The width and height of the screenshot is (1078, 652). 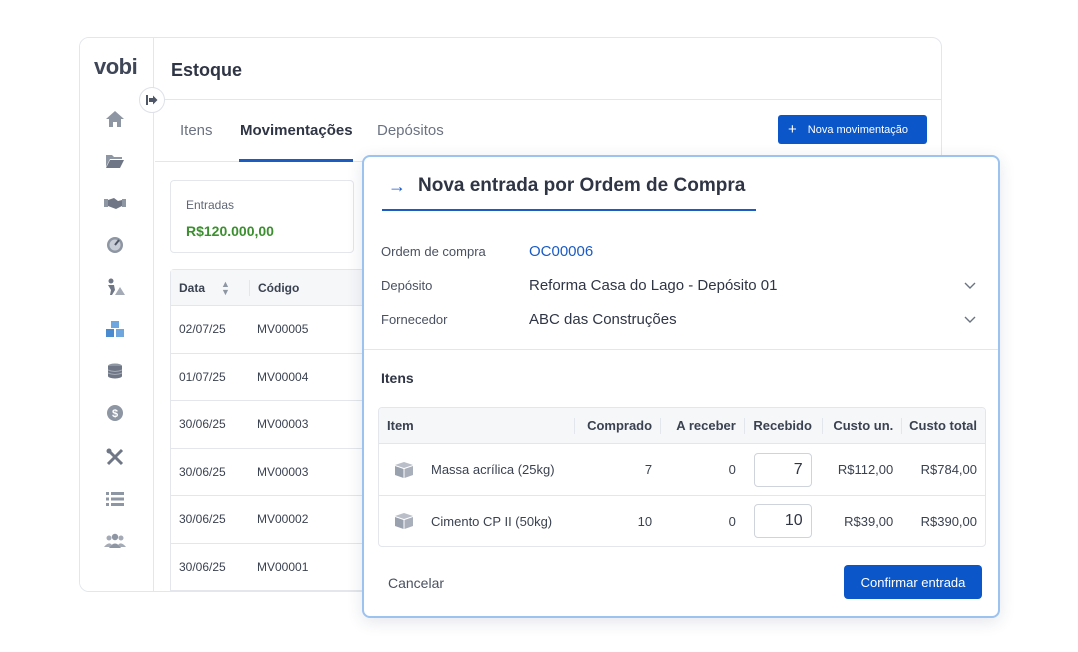 I want to click on table-header: Data ▲ ▼ Código, so click(x=270, y=288).